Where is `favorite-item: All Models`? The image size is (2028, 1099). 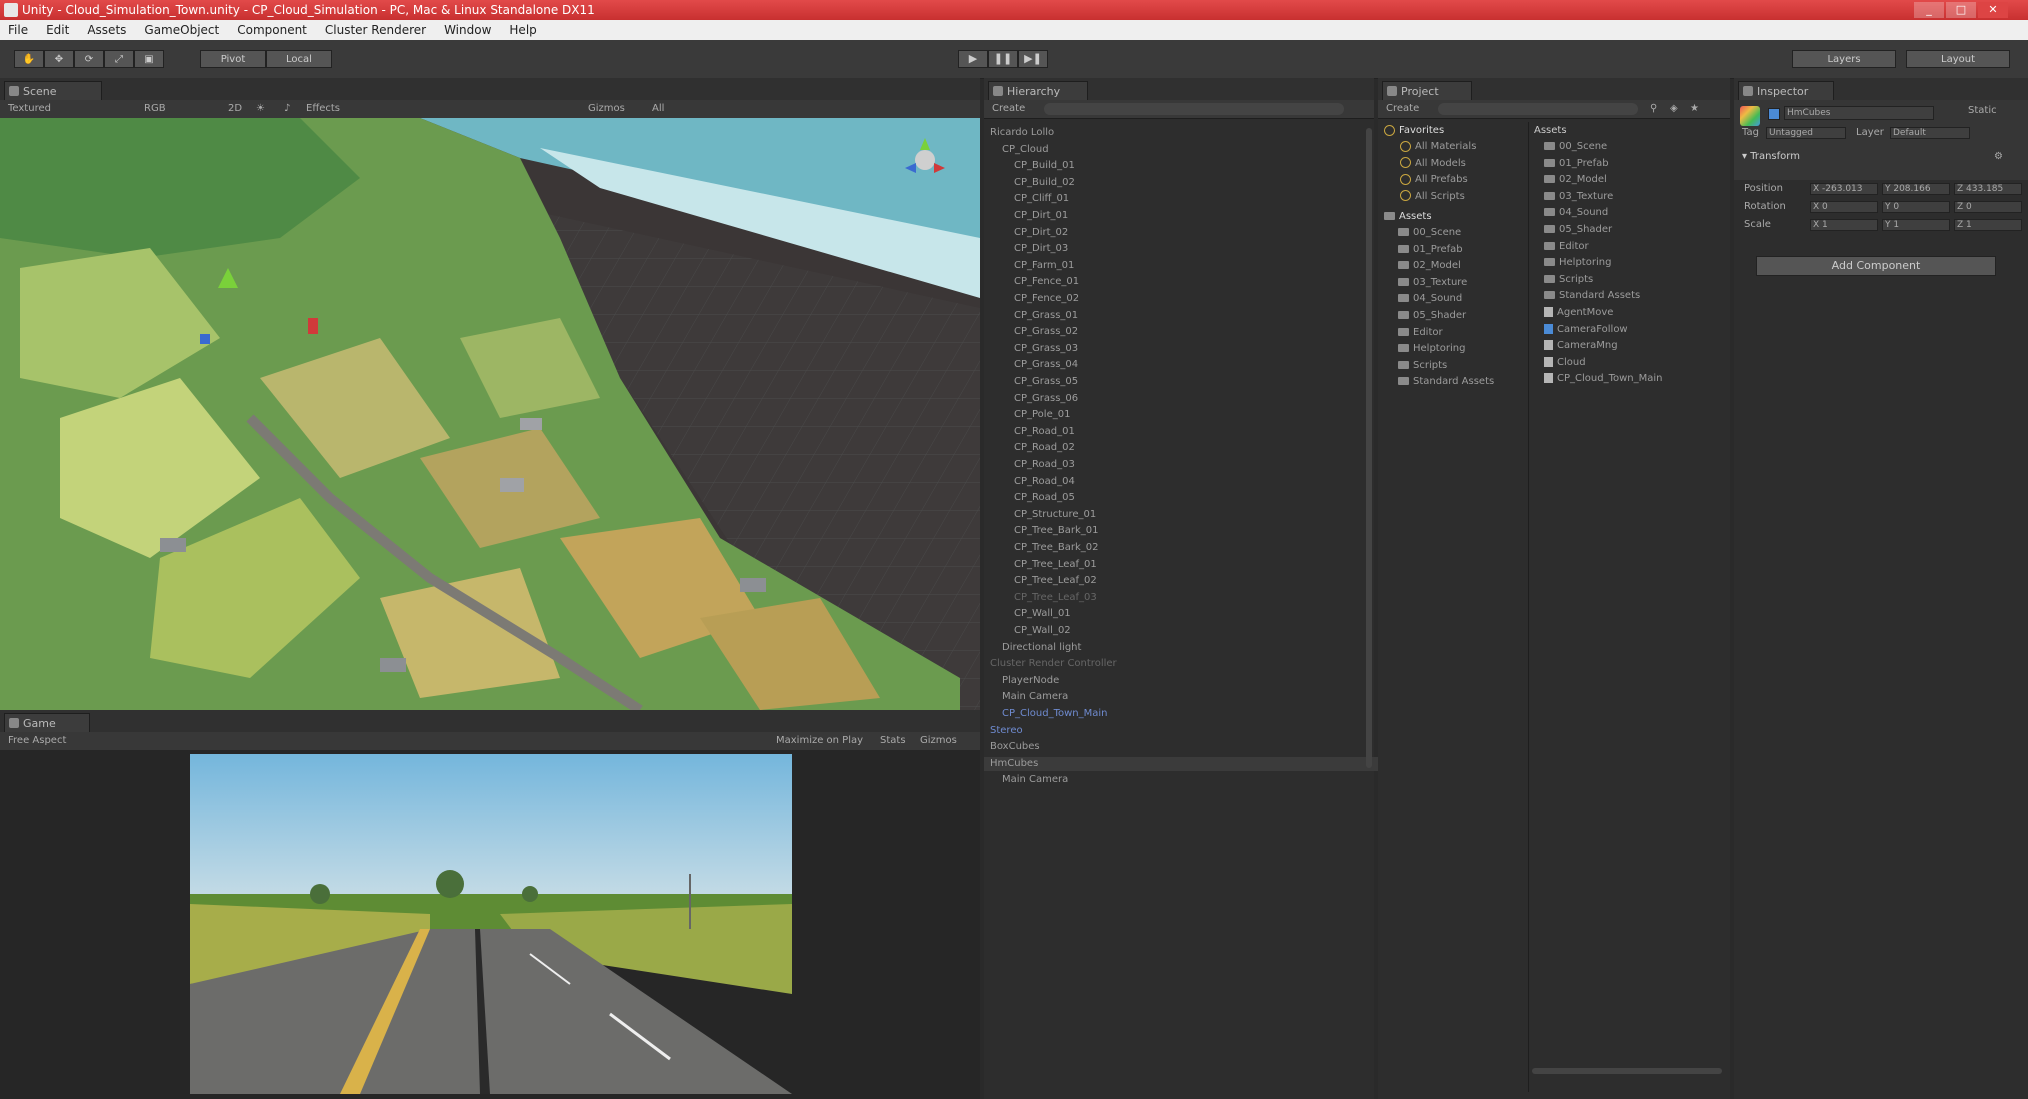 favorite-item: All Models is located at coordinates (1433, 164).